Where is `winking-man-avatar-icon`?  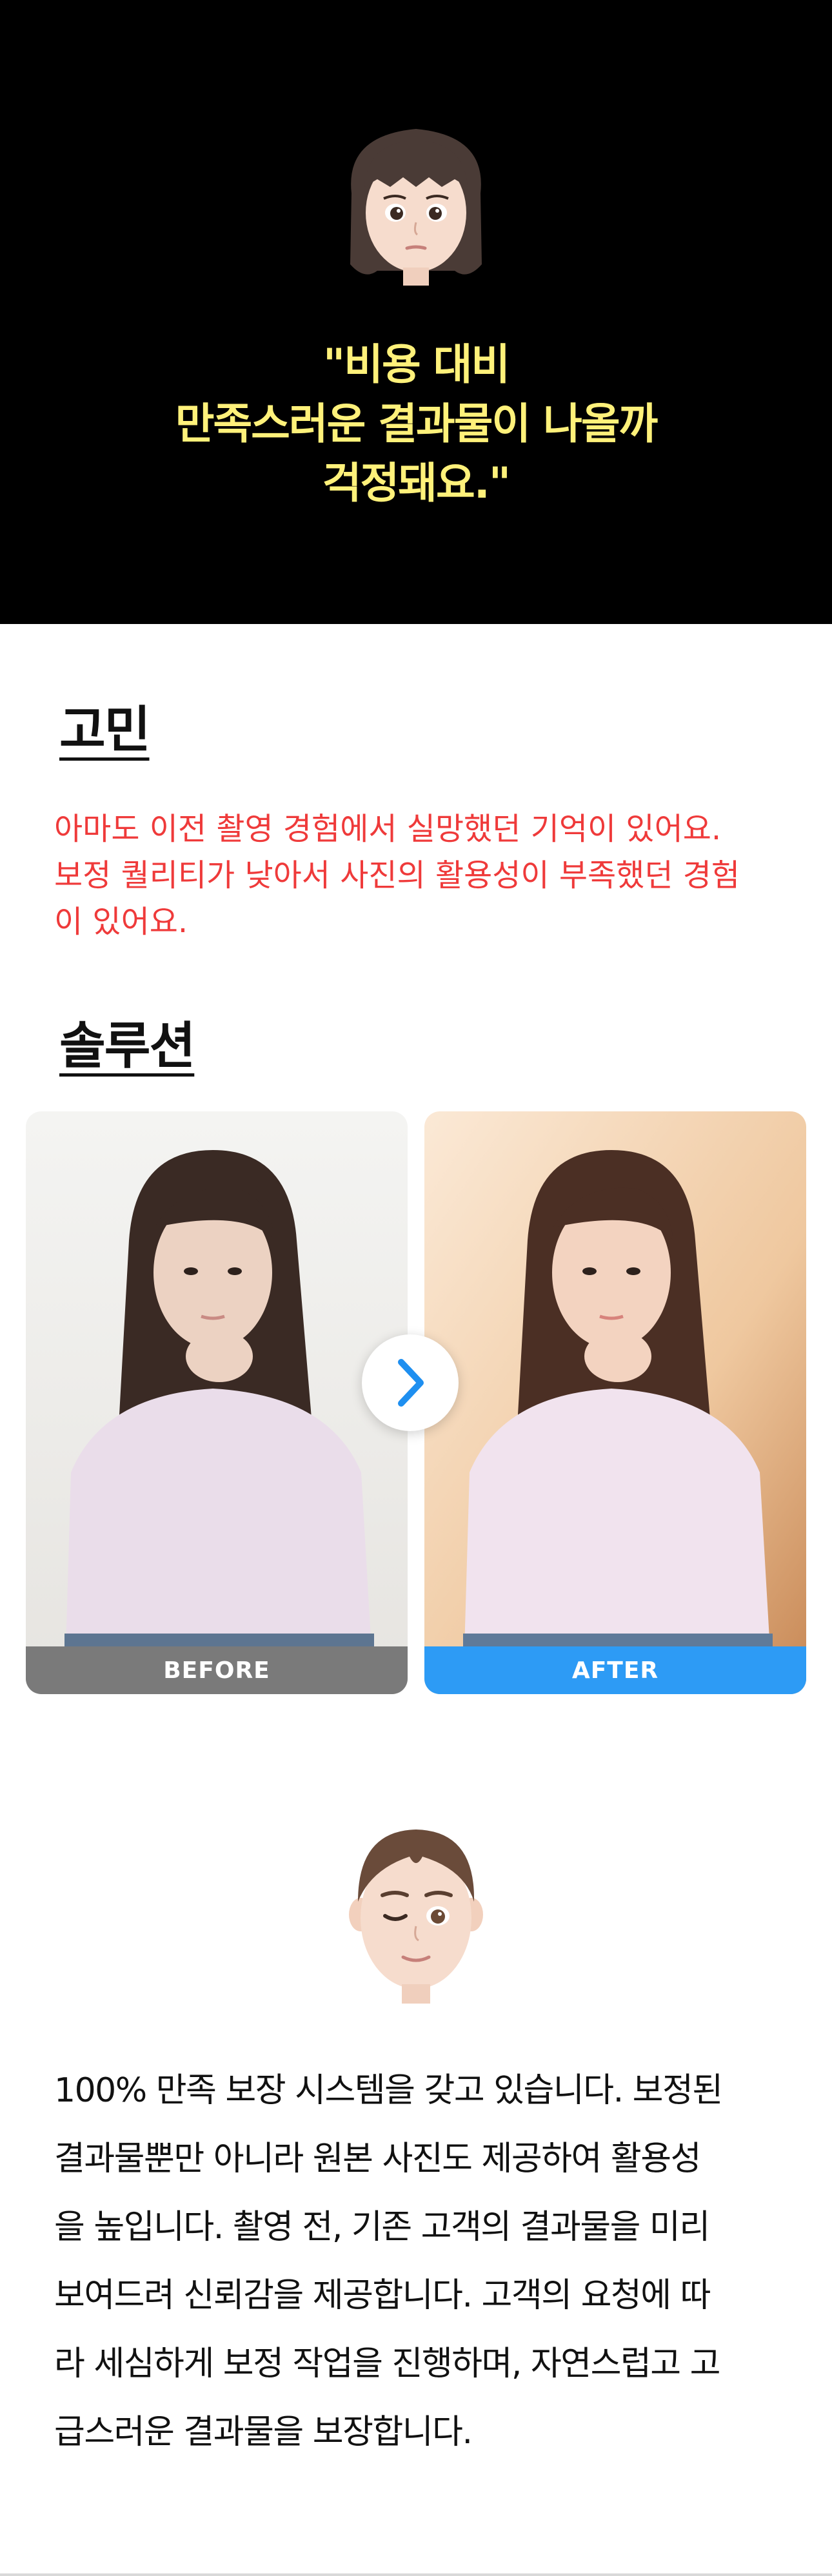
winking-man-avatar-icon is located at coordinates (416, 1917).